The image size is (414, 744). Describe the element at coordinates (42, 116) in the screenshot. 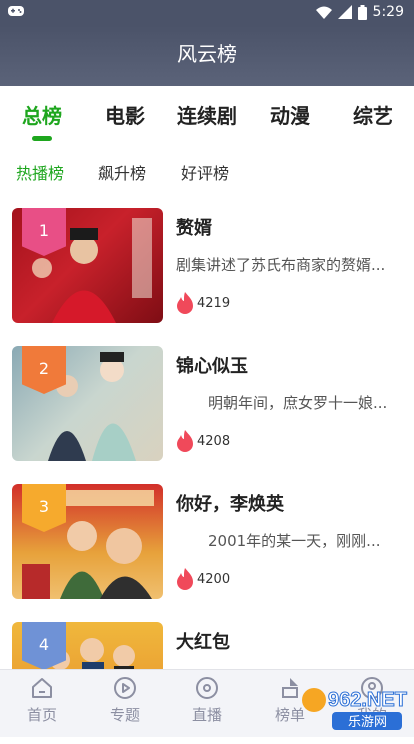

I see `tab-label: 总榜` at that location.